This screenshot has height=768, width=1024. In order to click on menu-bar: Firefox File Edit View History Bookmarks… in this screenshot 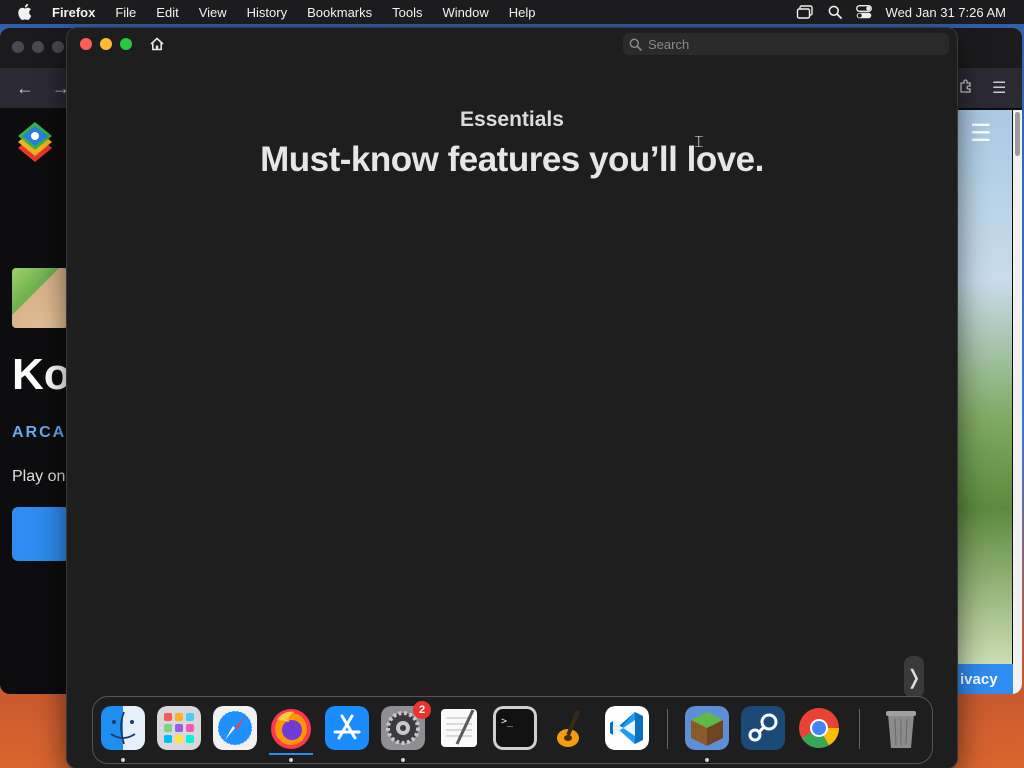, I will do `click(512, 12)`.